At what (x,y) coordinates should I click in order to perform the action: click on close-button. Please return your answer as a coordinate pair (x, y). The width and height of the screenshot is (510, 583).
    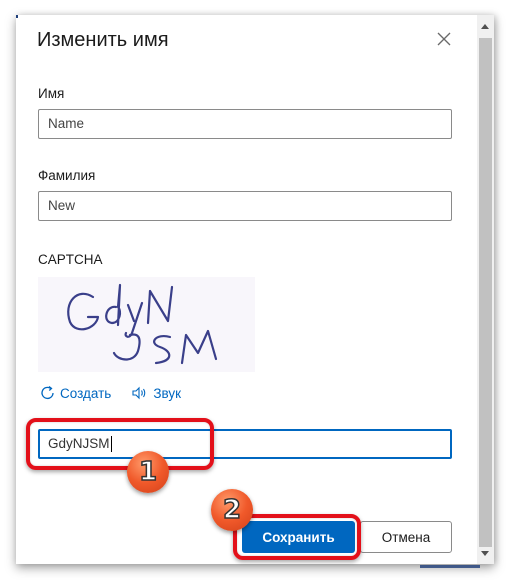
    Looking at the image, I should click on (444, 39).